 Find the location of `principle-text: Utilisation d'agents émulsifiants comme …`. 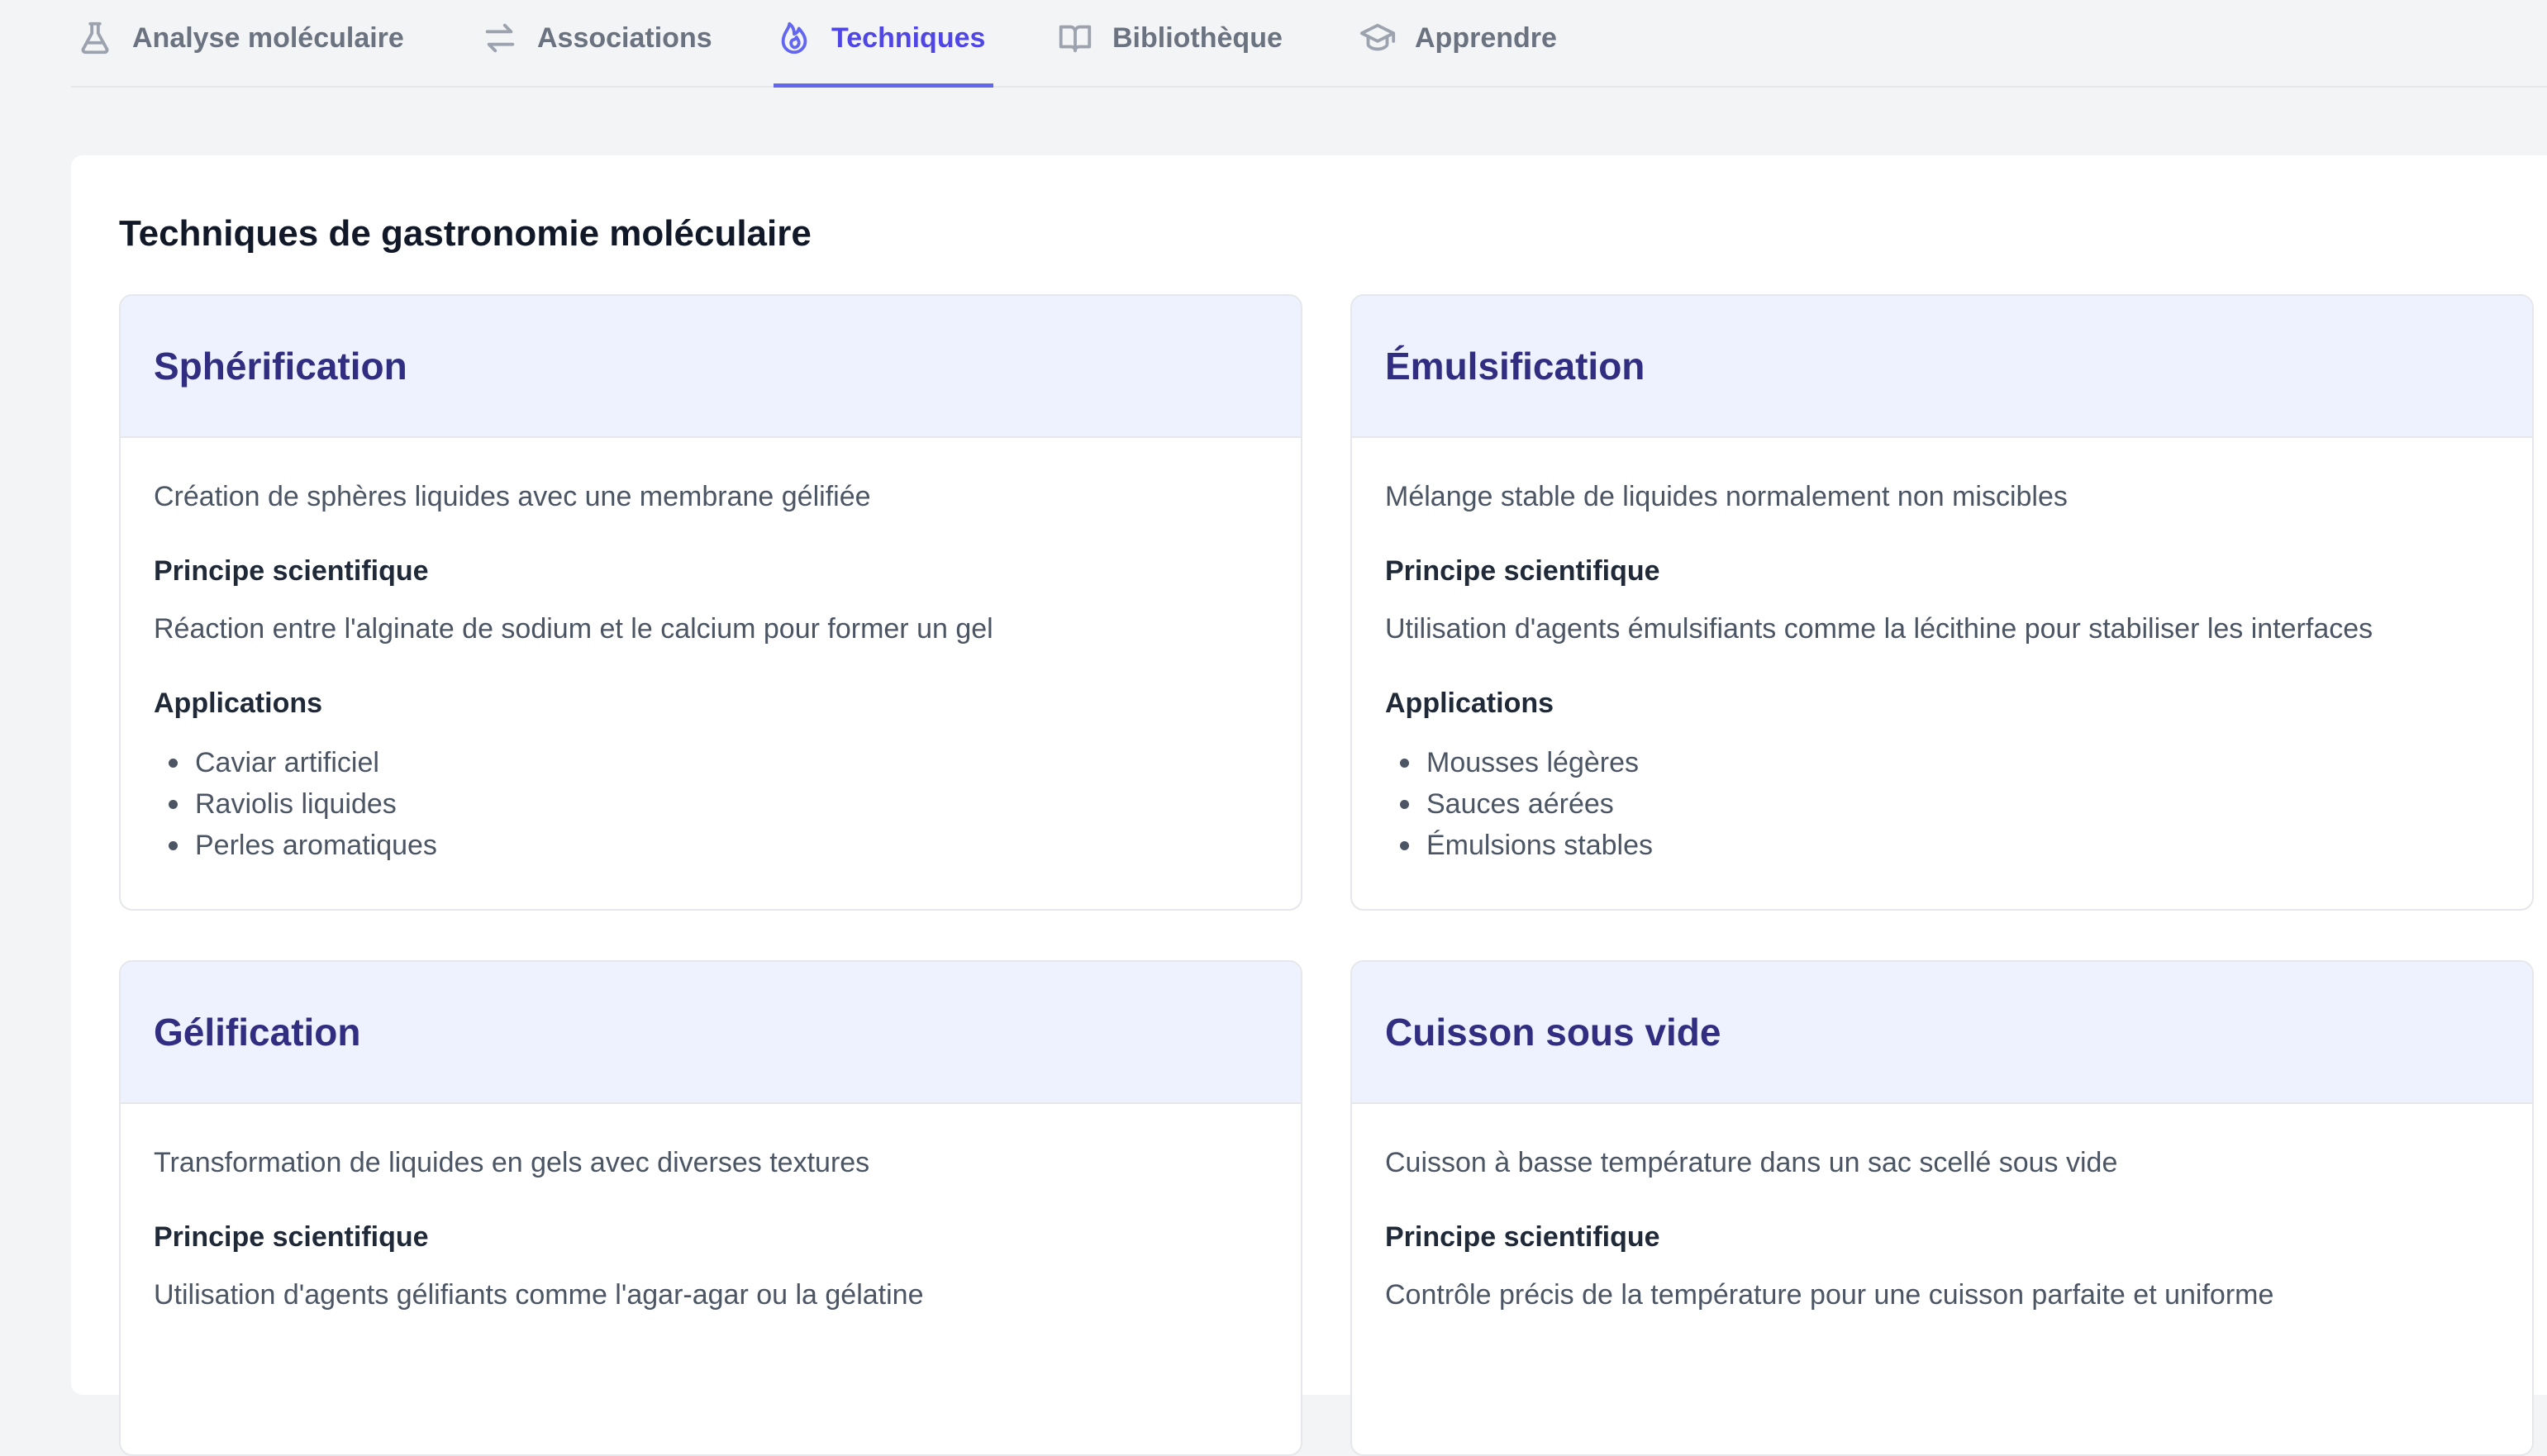

principle-text: Utilisation d'agents émulsifiants comme … is located at coordinates (1879, 629).